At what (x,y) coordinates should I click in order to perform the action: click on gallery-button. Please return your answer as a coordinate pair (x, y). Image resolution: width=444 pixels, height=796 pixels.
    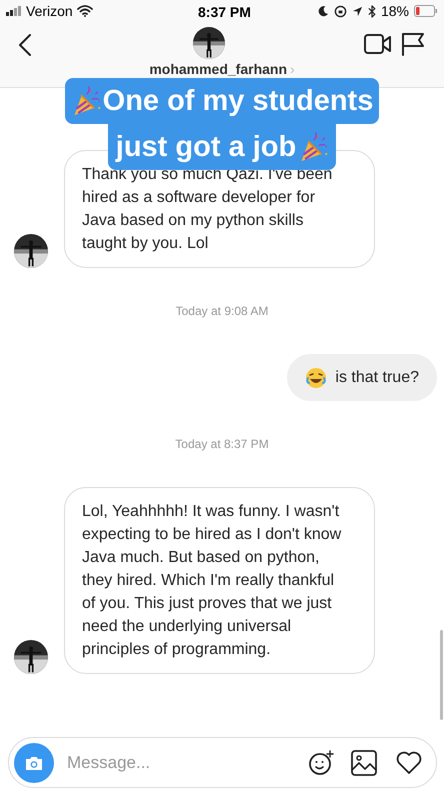
    Looking at the image, I should click on (364, 763).